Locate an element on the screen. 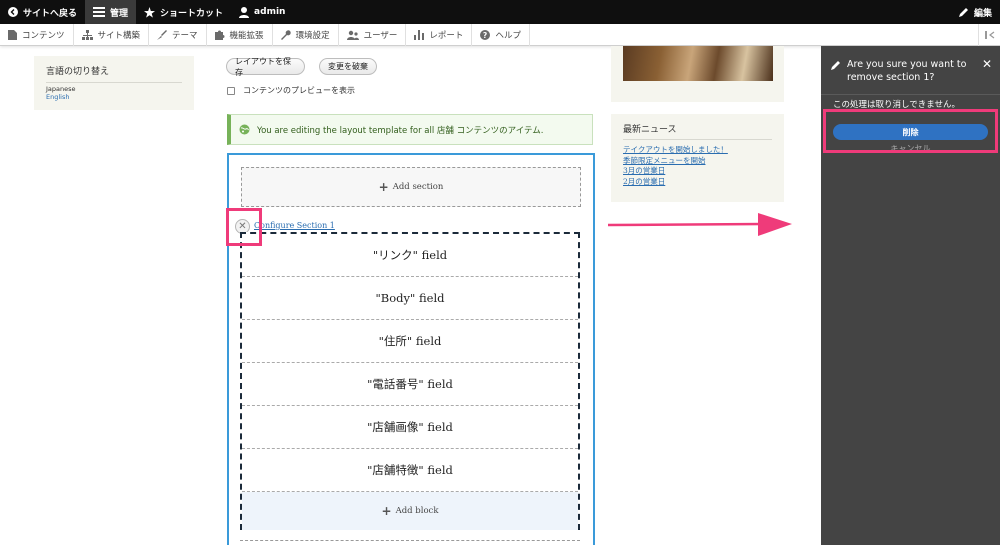  news-link: 季節限定メニューを開始 is located at coordinates (697, 161).